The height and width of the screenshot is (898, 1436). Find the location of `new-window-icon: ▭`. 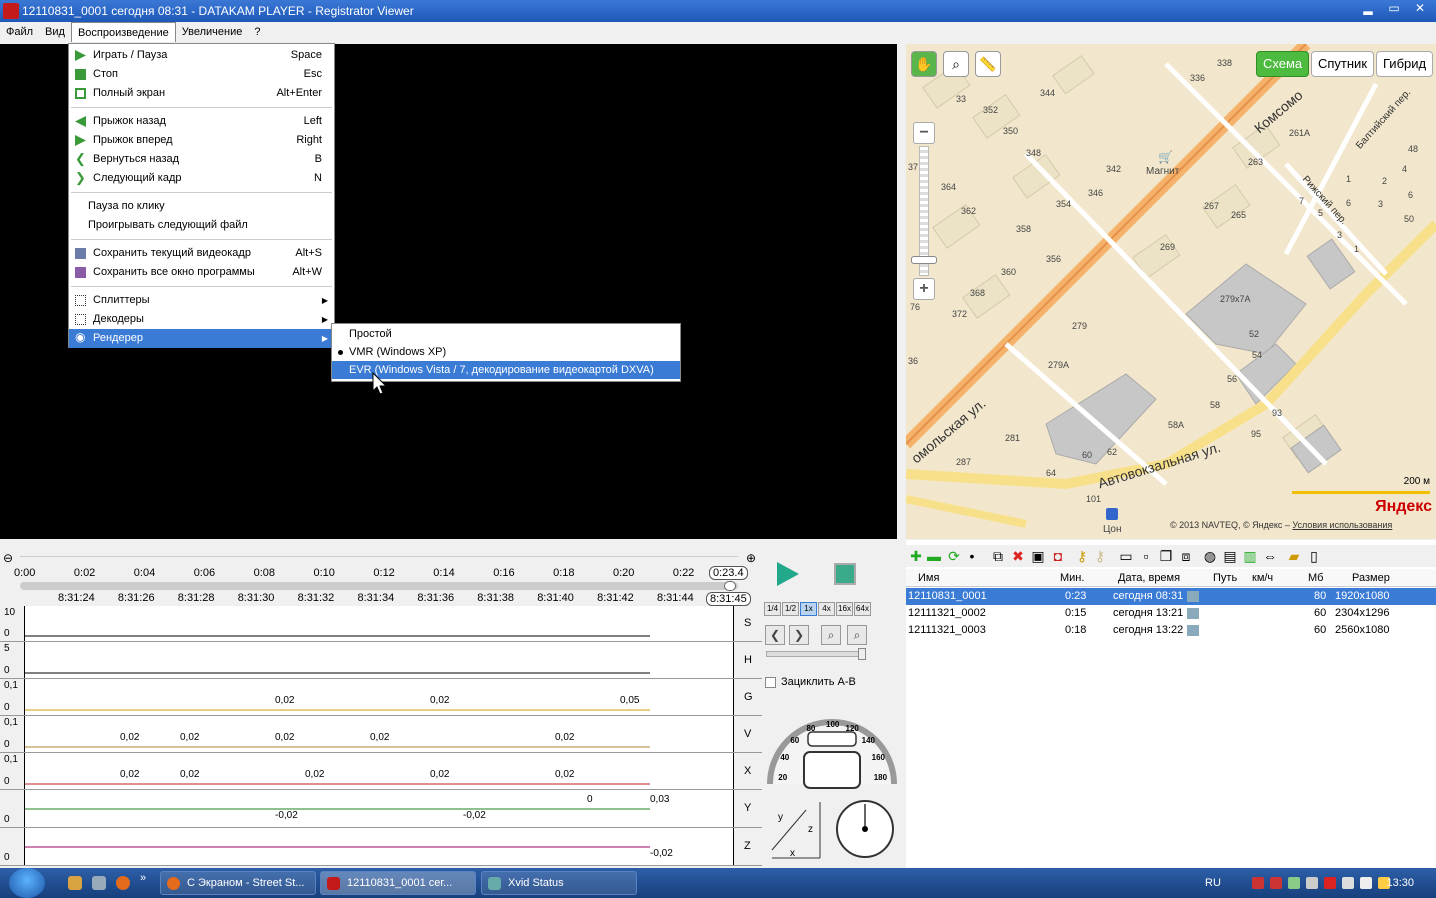

new-window-icon: ▭ is located at coordinates (1126, 556).